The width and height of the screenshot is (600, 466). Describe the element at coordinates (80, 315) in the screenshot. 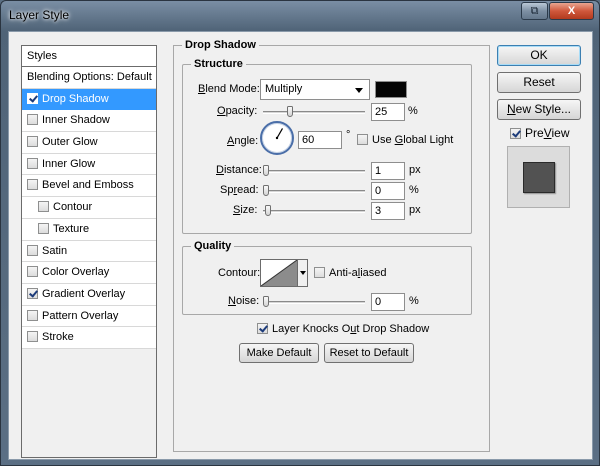

I see `style-item-label: Pattern Overlay` at that location.